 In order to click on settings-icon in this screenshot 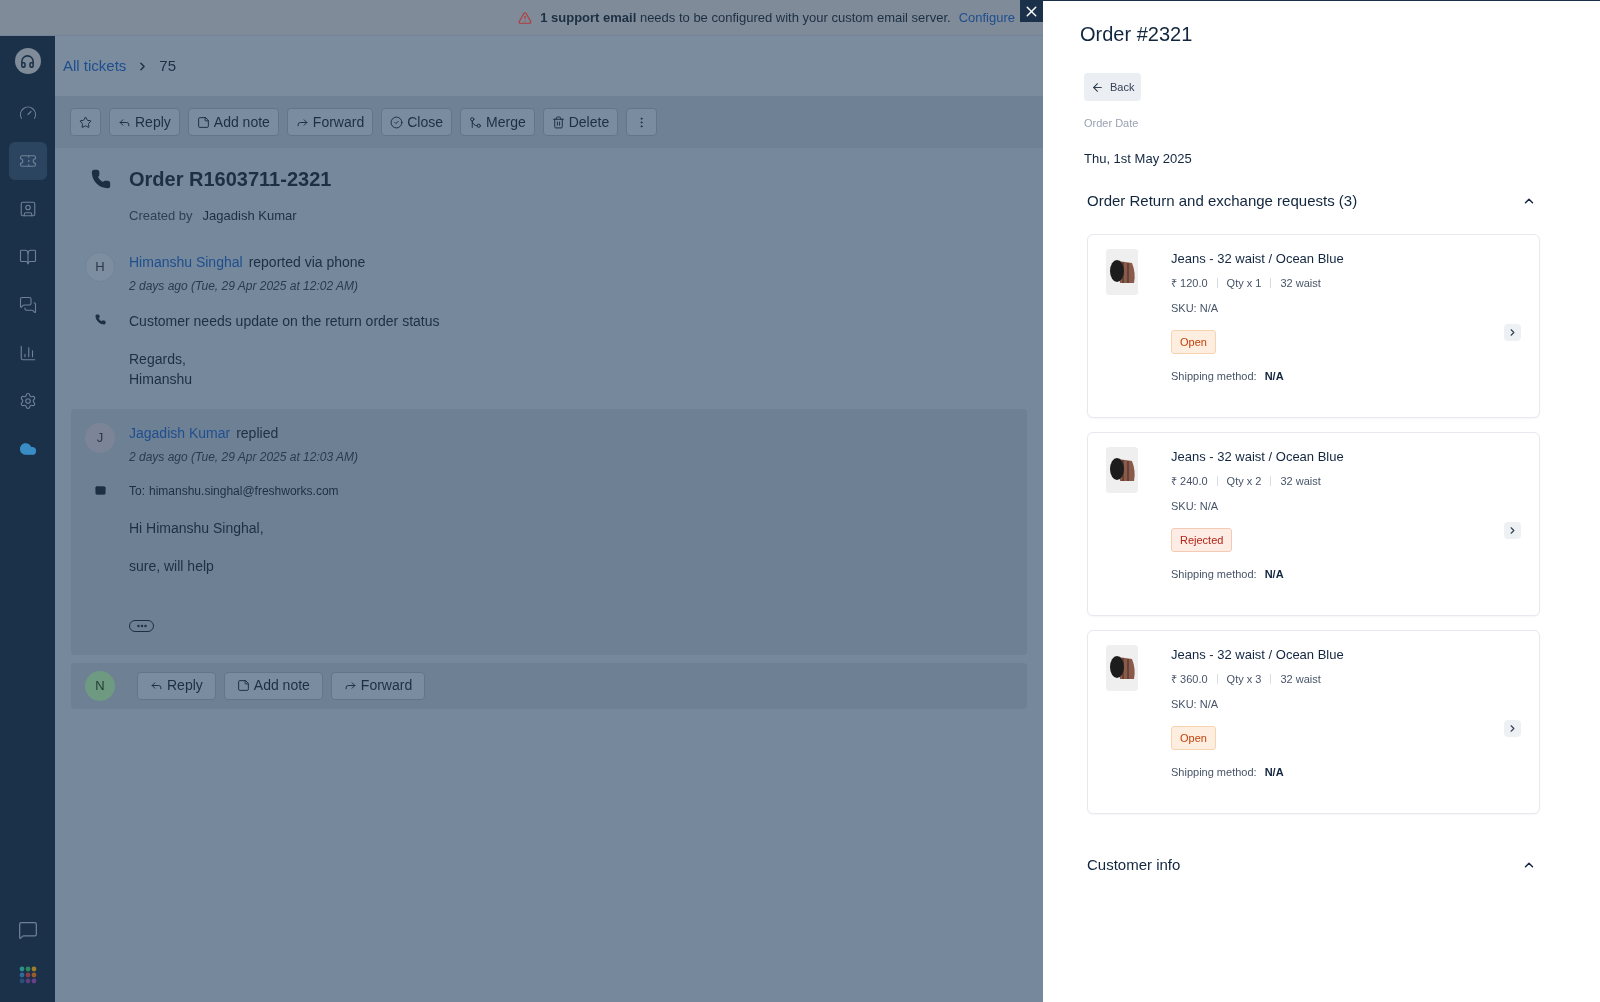, I will do `click(27, 401)`.